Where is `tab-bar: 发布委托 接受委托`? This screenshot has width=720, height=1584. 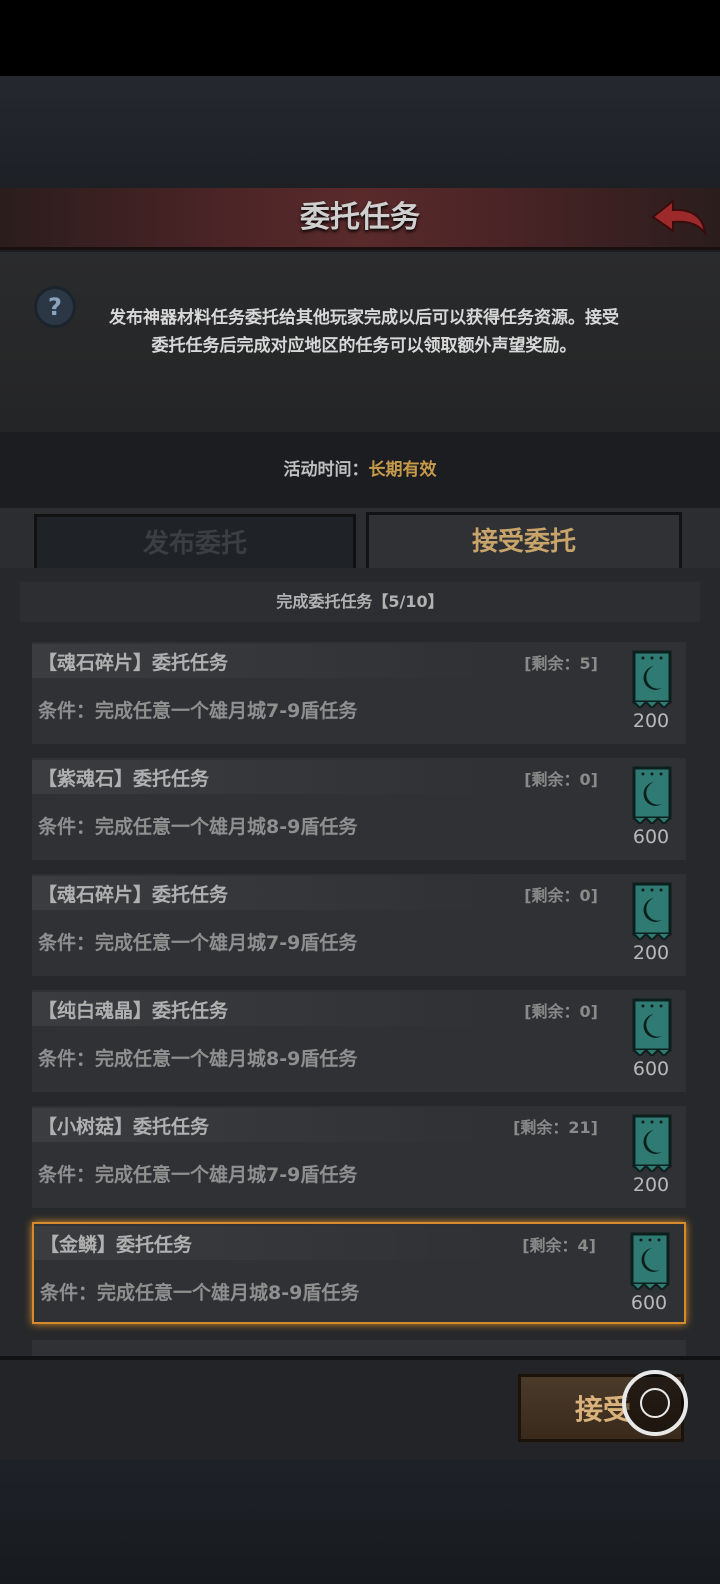 tab-bar: 发布委托 接受委托 is located at coordinates (360, 539).